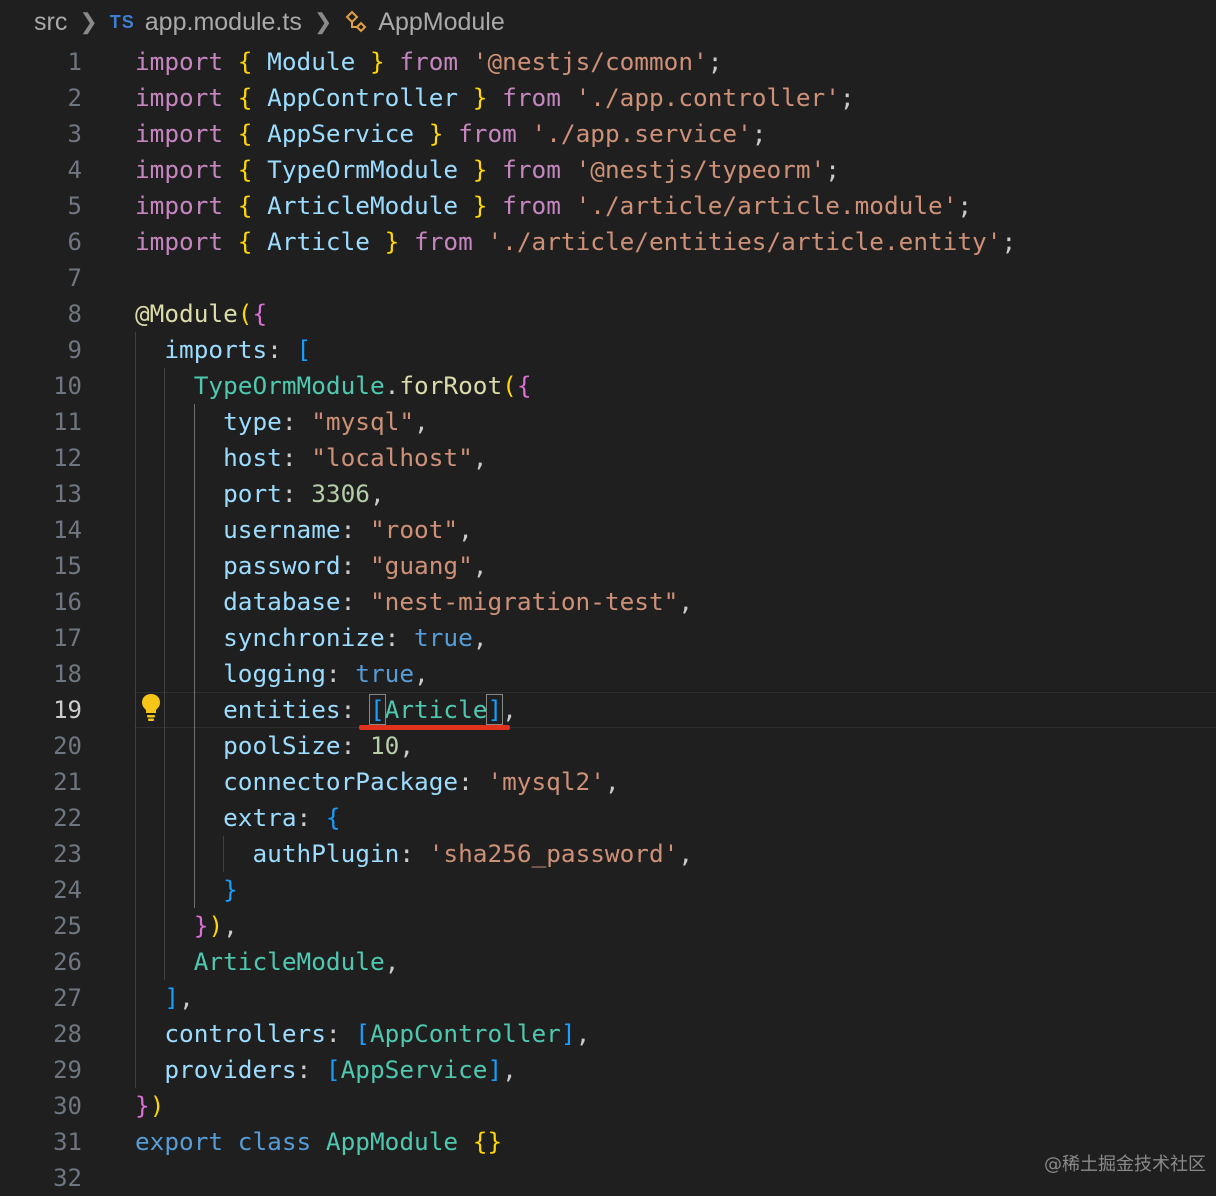  I want to click on code-line: 12 host: "localhost",, so click(608, 458).